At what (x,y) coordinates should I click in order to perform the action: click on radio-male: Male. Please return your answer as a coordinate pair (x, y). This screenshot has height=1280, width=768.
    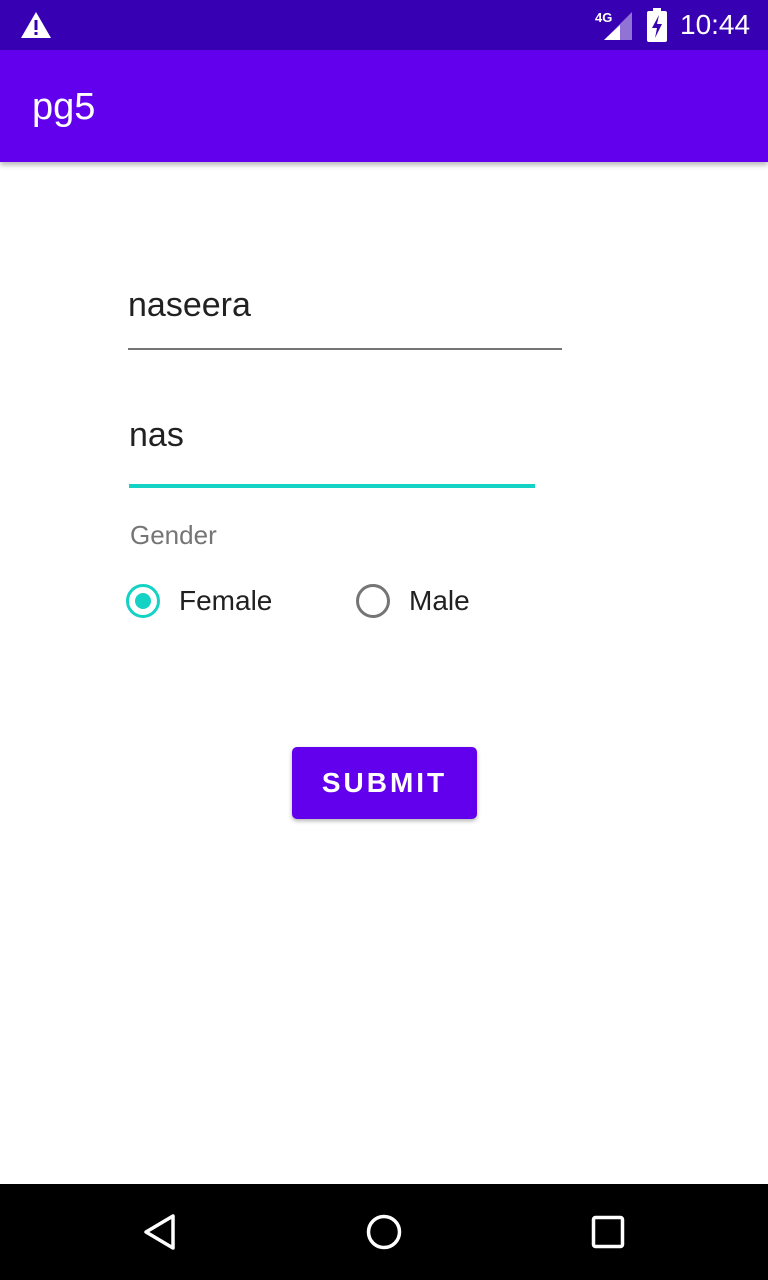
    Looking at the image, I should click on (413, 601).